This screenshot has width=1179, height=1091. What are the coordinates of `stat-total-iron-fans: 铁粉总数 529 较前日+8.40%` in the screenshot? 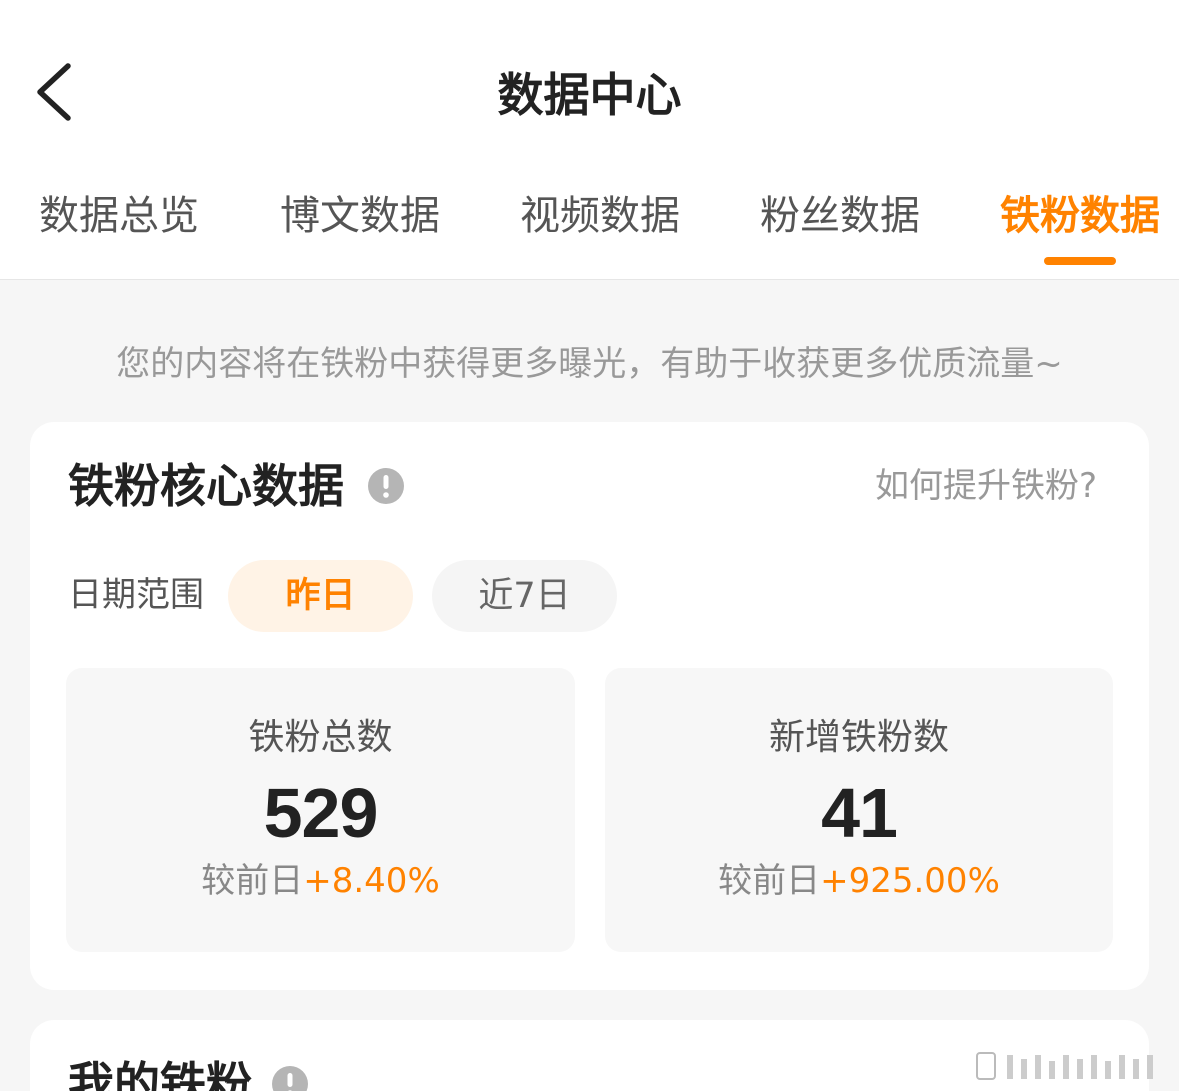 It's located at (320, 810).